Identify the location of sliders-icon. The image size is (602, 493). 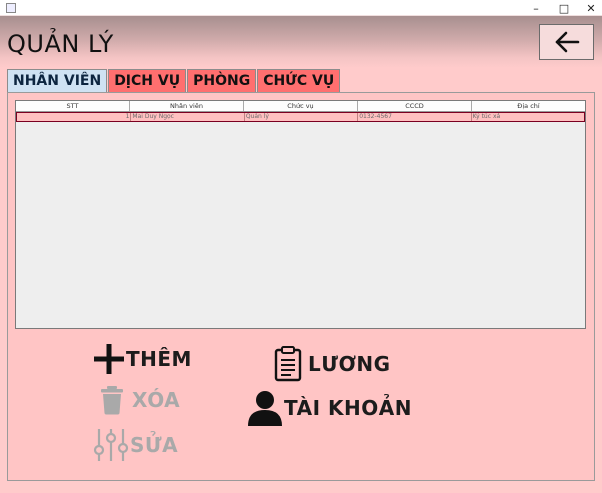
(111, 445).